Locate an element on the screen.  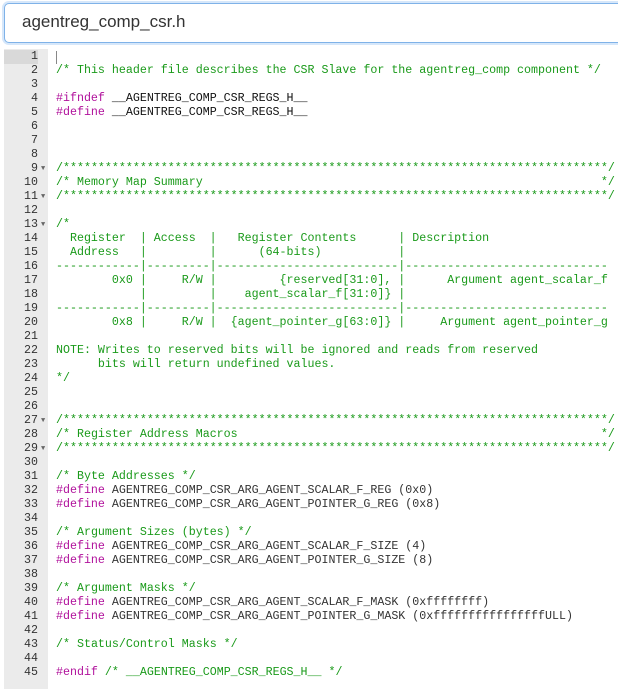
line-number: 7 is located at coordinates (34, 140).